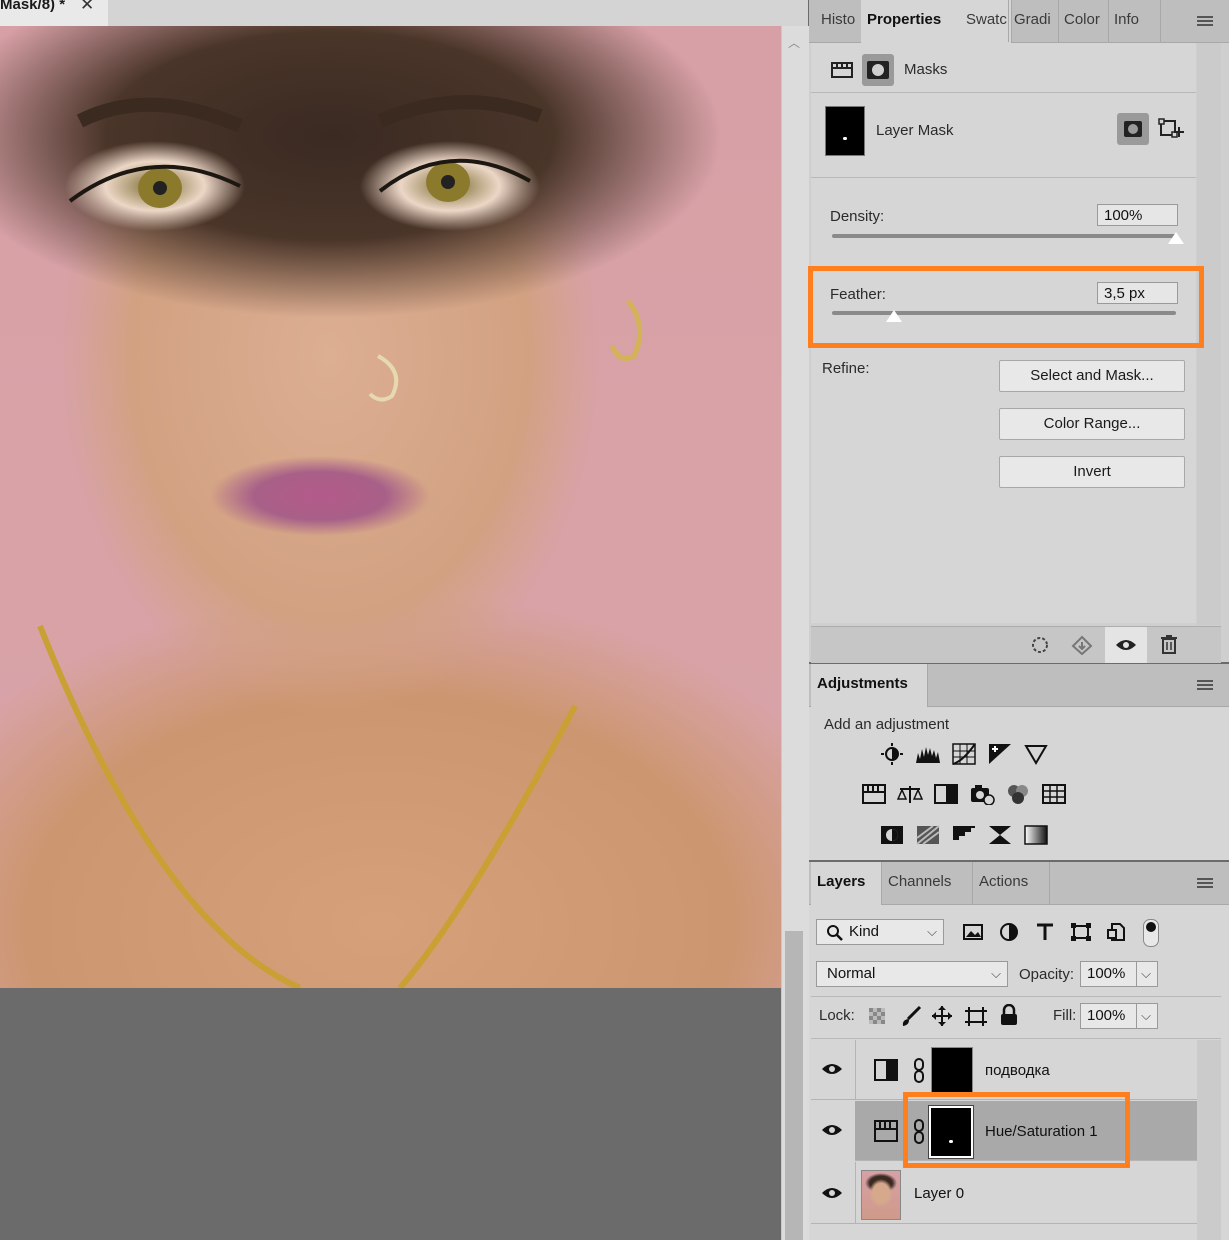  What do you see at coordinates (1033, 21) in the screenshot?
I see `tab-gradients: Gradi` at bounding box center [1033, 21].